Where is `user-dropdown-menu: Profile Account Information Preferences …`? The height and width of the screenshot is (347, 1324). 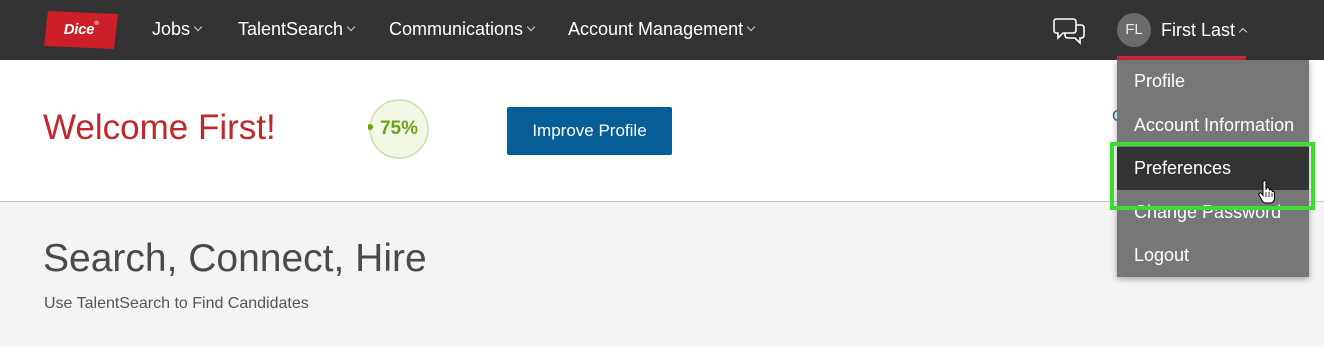
user-dropdown-menu: Profile Account Information Preferences … is located at coordinates (1213, 168).